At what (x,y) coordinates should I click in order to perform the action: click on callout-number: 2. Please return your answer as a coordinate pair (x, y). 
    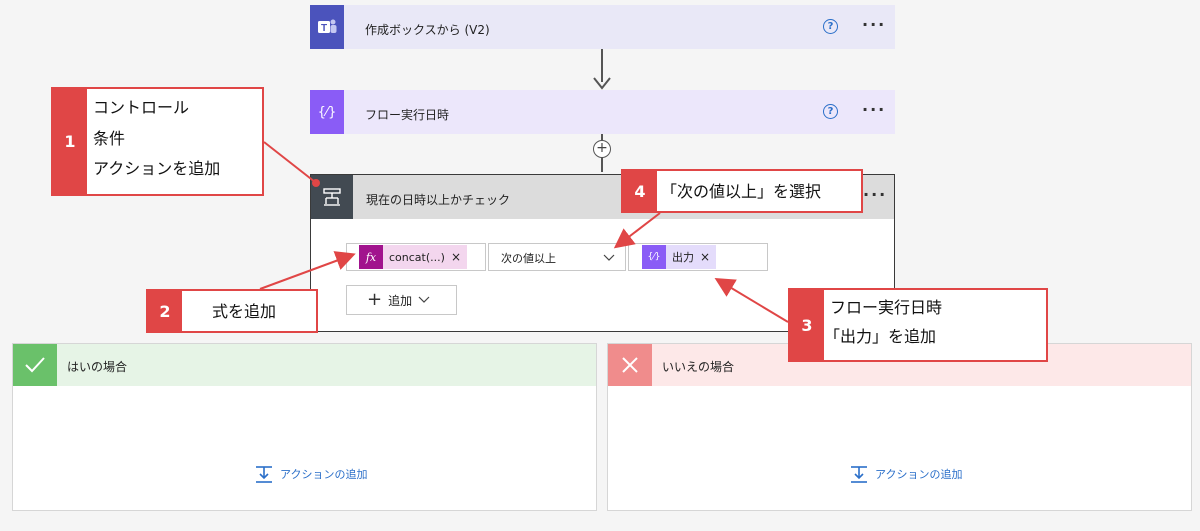
    Looking at the image, I should click on (165, 311).